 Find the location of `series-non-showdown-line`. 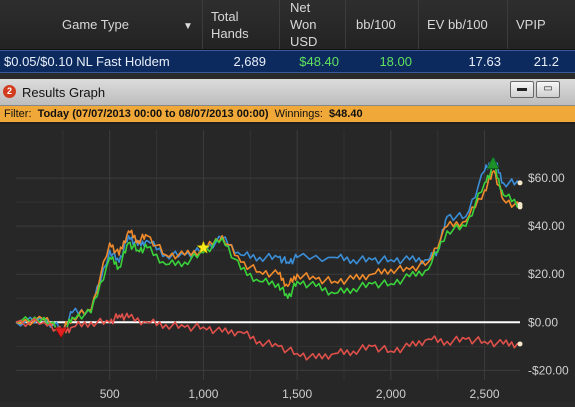

series-non-showdown-line is located at coordinates (267, 336).